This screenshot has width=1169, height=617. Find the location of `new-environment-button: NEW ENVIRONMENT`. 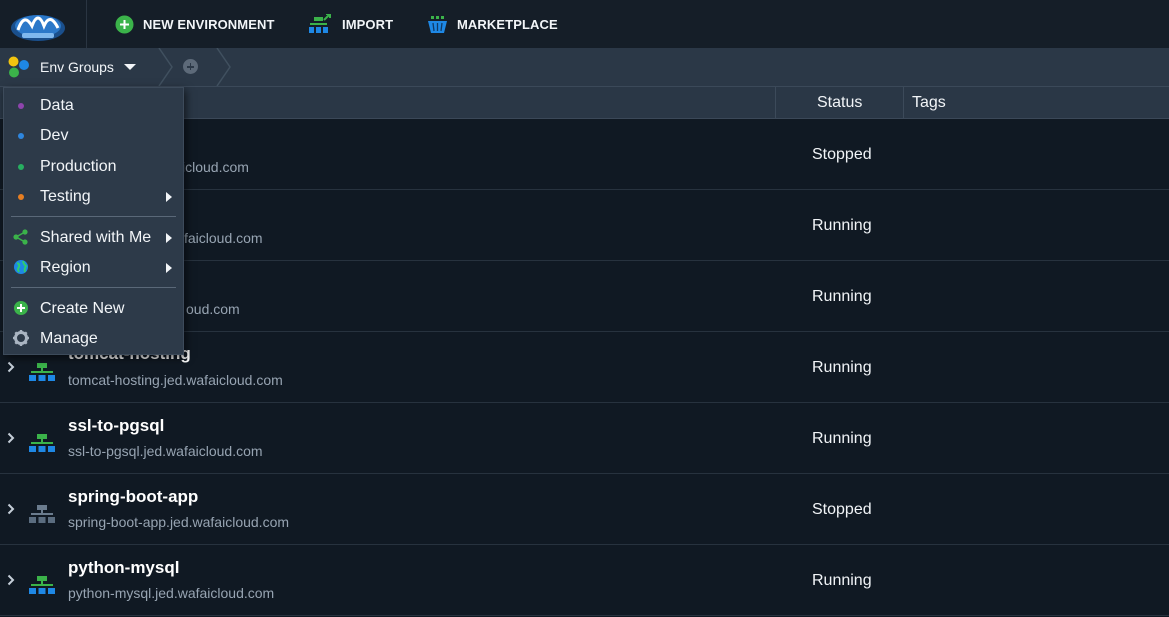

new-environment-button: NEW ENVIRONMENT is located at coordinates (195, 24).